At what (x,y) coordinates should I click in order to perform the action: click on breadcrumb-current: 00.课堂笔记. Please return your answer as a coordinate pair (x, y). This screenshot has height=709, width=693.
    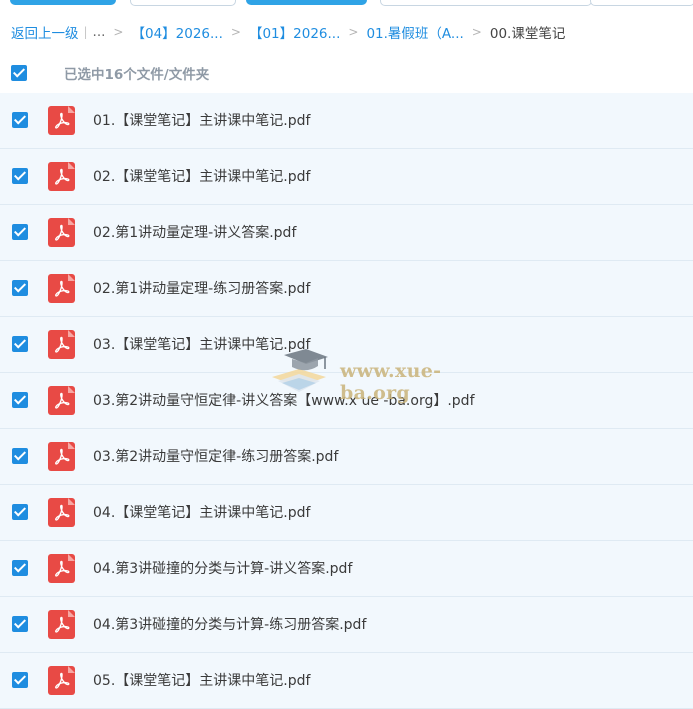
    Looking at the image, I should click on (527, 34).